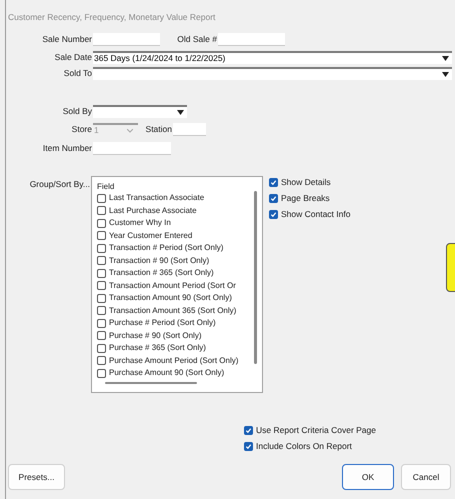 This screenshot has width=455, height=499. I want to click on button: OK, so click(368, 477).